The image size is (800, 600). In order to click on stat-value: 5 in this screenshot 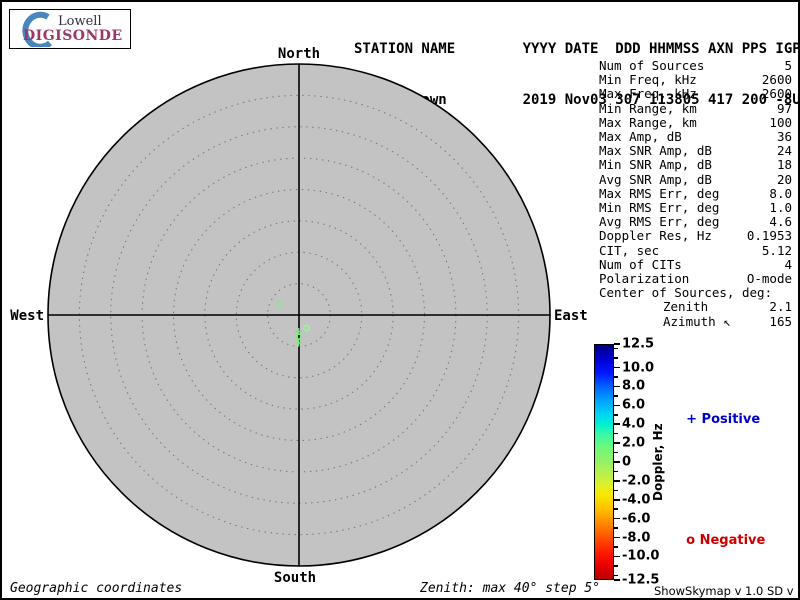, I will do `click(788, 65)`.